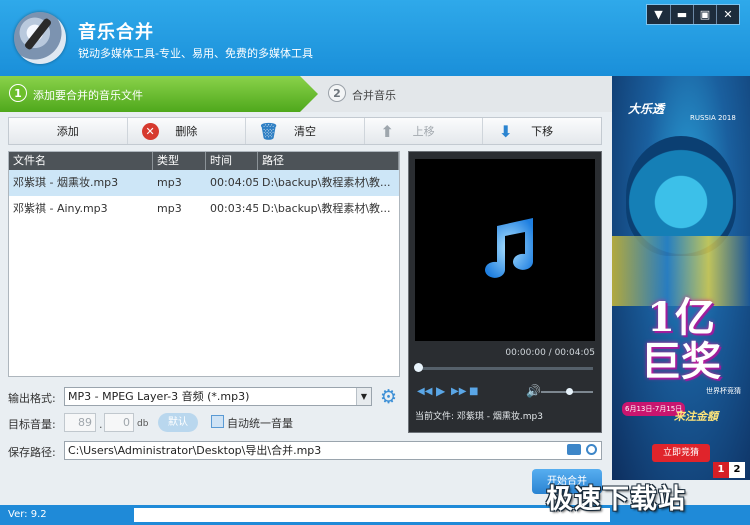 The height and width of the screenshot is (525, 750). What do you see at coordinates (328, 161) in the screenshot?
I see `header-path: 路径` at bounding box center [328, 161].